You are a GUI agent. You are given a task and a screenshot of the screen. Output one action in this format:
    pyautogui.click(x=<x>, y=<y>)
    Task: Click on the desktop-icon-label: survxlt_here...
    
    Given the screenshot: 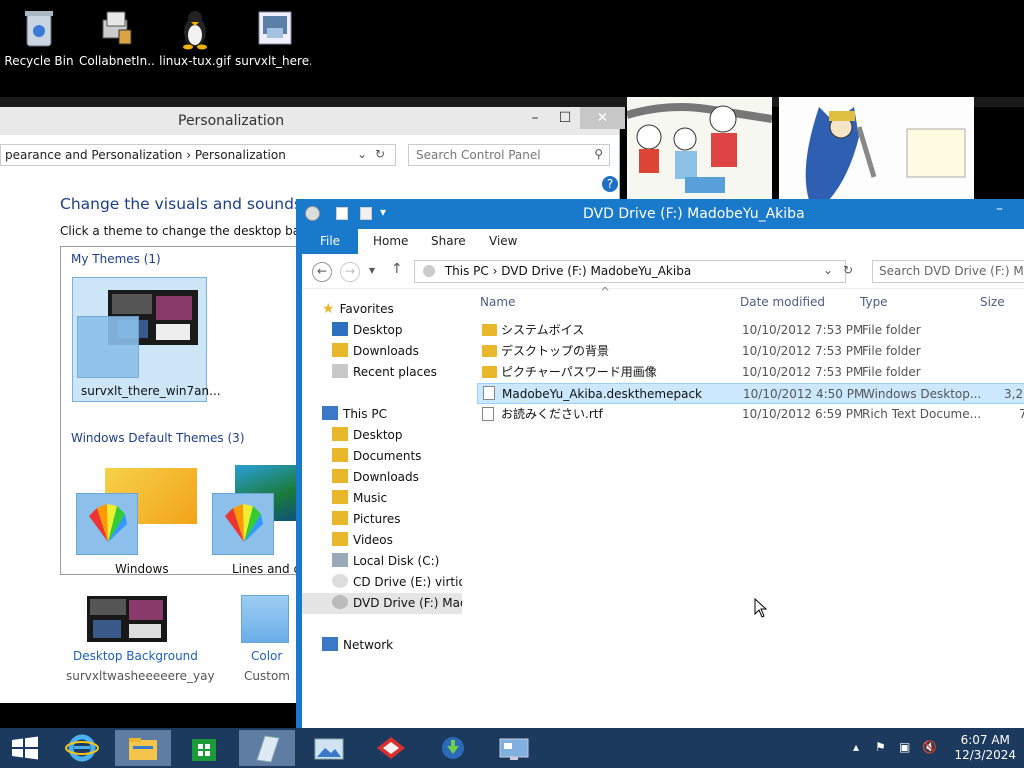 What is the action you would take?
    pyautogui.click(x=273, y=61)
    